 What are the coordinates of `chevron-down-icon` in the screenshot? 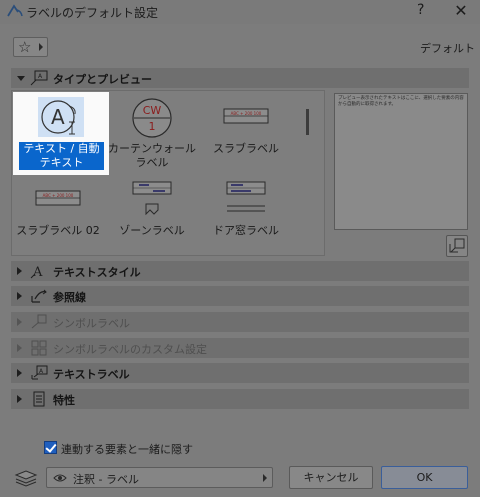 It's located at (21, 78).